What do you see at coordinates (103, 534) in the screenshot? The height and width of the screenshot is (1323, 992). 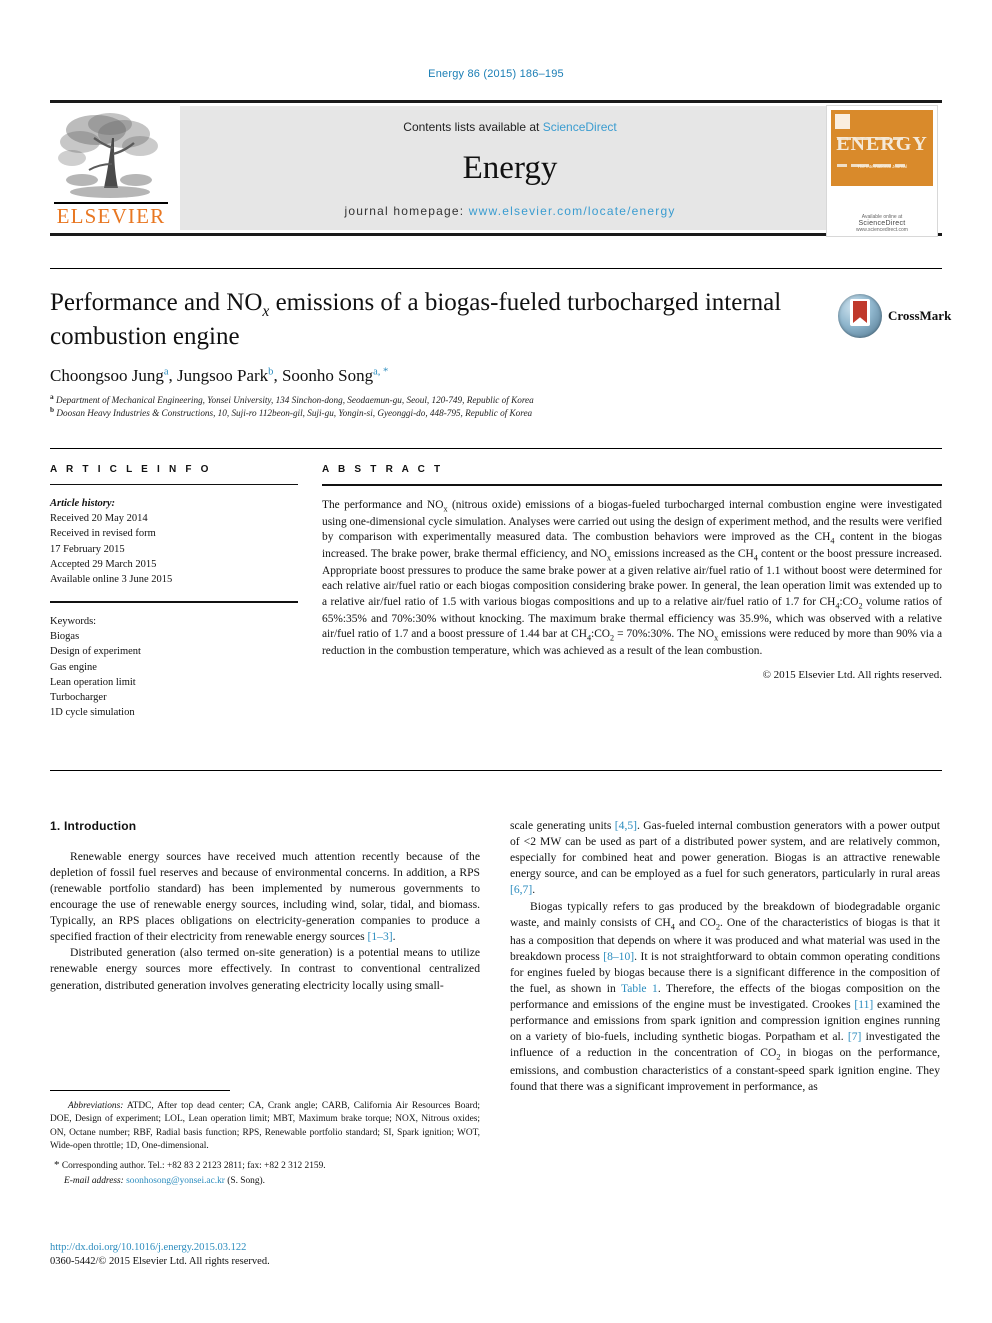 I see `article-history-item: Received in revised form` at bounding box center [103, 534].